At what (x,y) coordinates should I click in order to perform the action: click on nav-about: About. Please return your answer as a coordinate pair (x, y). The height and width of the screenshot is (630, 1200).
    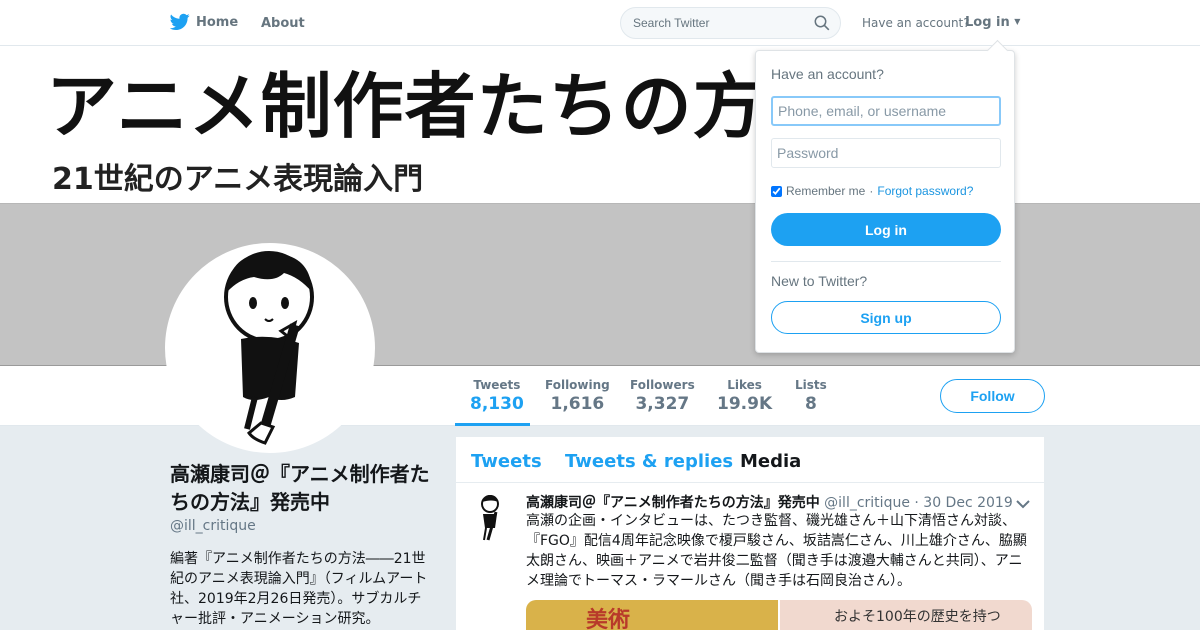
    Looking at the image, I should click on (283, 23).